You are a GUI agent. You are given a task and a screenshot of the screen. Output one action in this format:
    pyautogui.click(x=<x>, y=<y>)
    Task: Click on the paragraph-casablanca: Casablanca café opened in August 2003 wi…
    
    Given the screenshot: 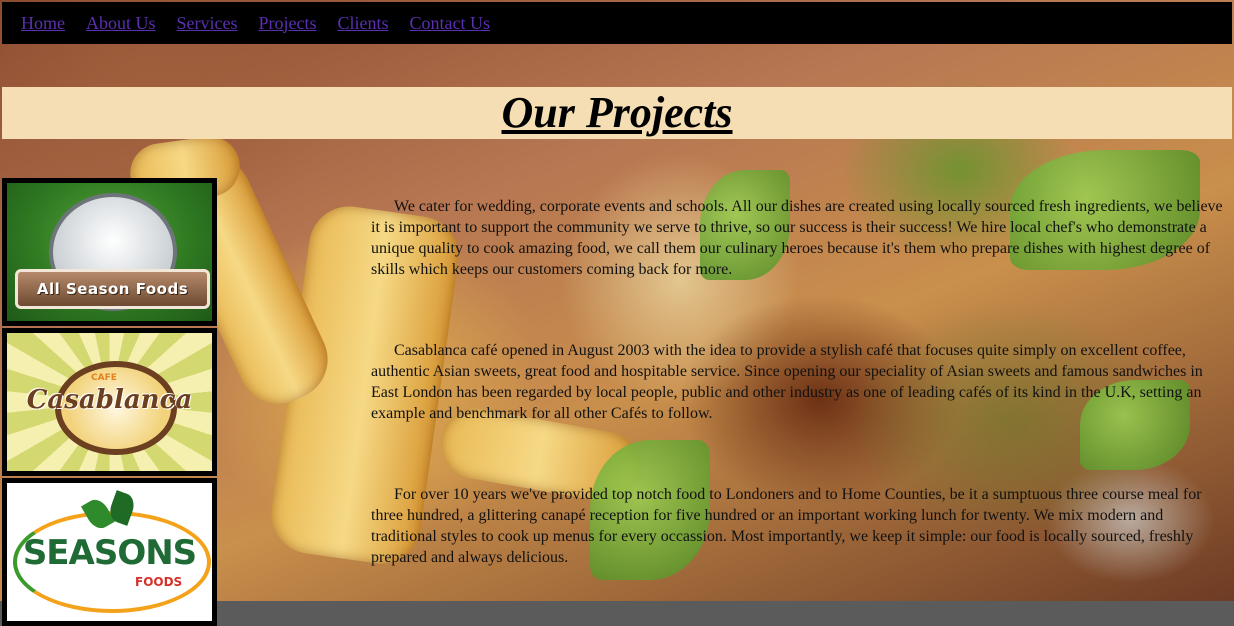 What is the action you would take?
    pyautogui.click(x=787, y=382)
    